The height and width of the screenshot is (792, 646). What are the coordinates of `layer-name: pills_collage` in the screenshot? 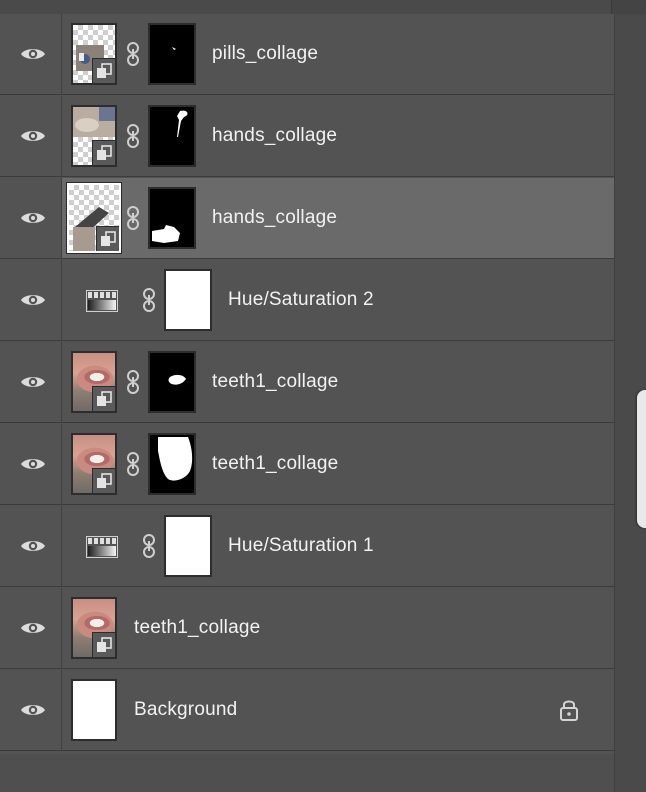 It's located at (265, 54).